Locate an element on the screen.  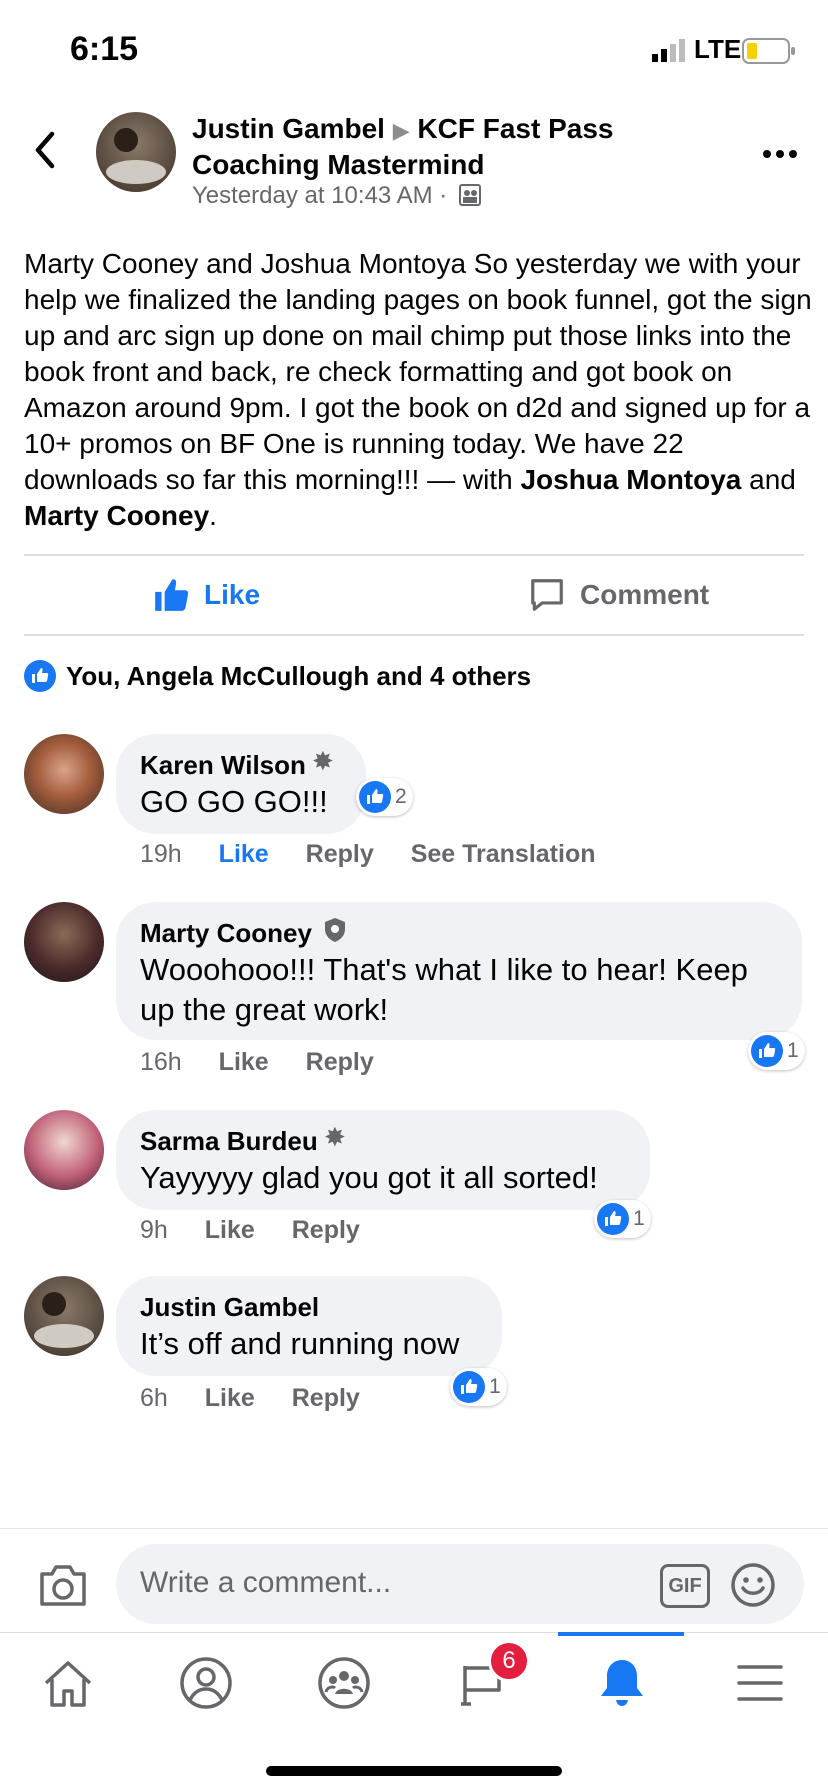
tabbar-divider is located at coordinates (414, 1632).